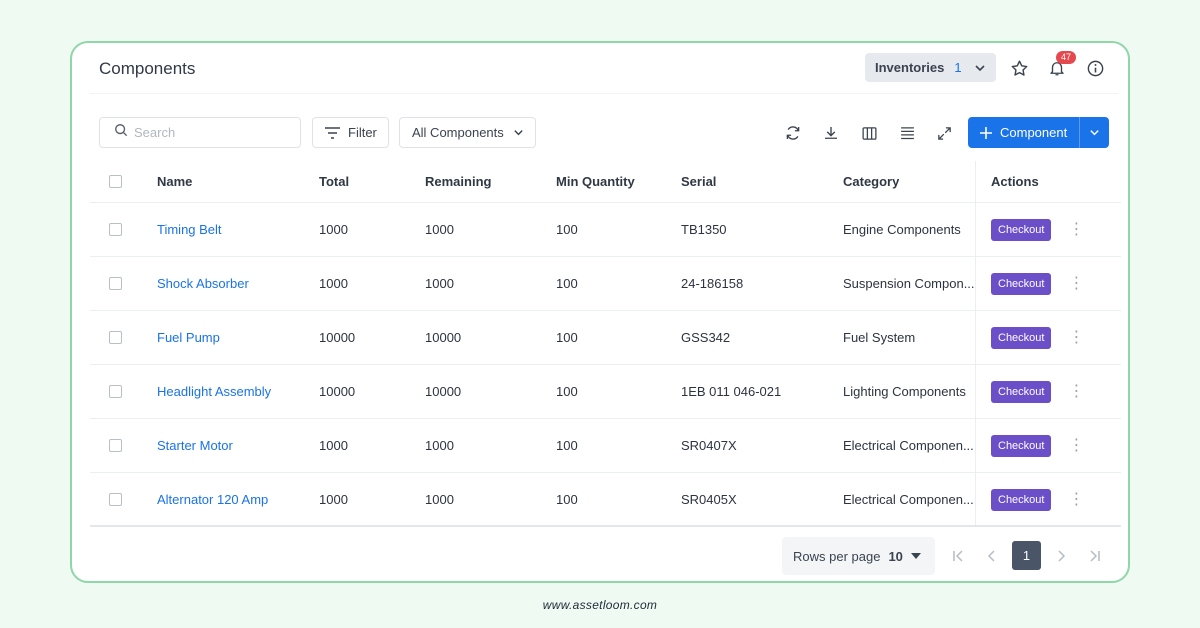 The width and height of the screenshot is (1200, 628). I want to click on plus-icon, so click(986, 132).